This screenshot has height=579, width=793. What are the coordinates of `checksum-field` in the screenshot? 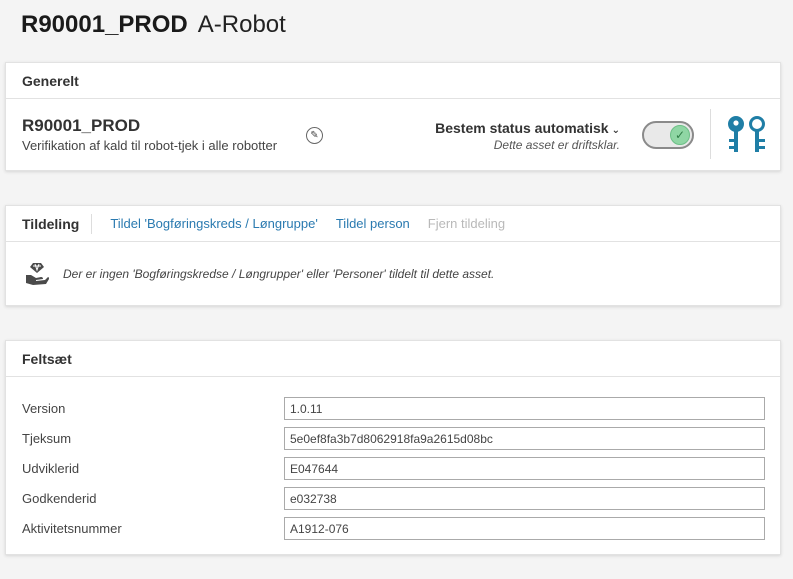 It's located at (524, 438).